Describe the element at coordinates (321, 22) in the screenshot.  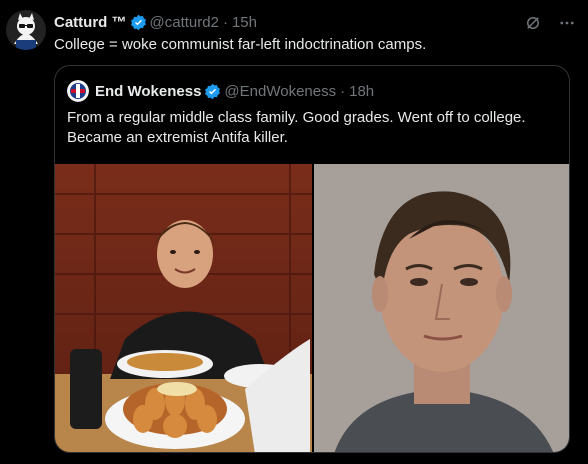
I see `tweet-header: Catturd ™ @catturd2 · 15h` at that location.